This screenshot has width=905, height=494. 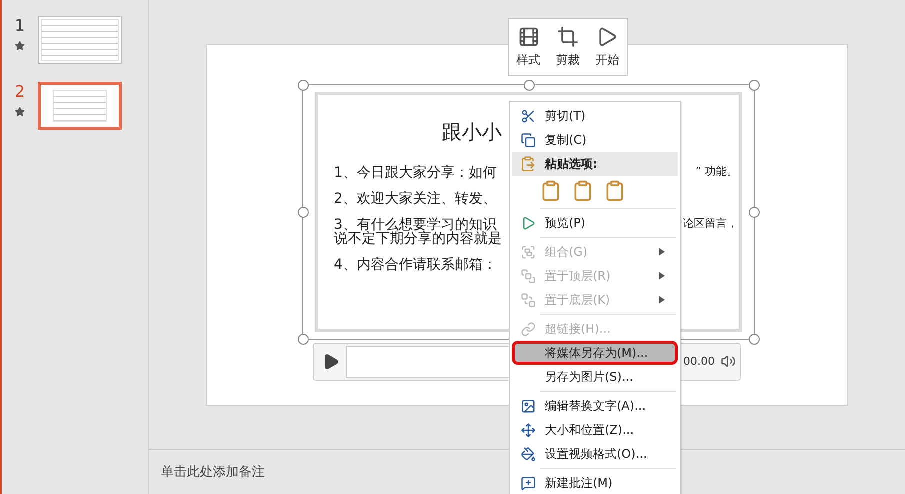 What do you see at coordinates (415, 173) in the screenshot?
I see `slide-text: 1、今日跟大家分享：如何` at bounding box center [415, 173].